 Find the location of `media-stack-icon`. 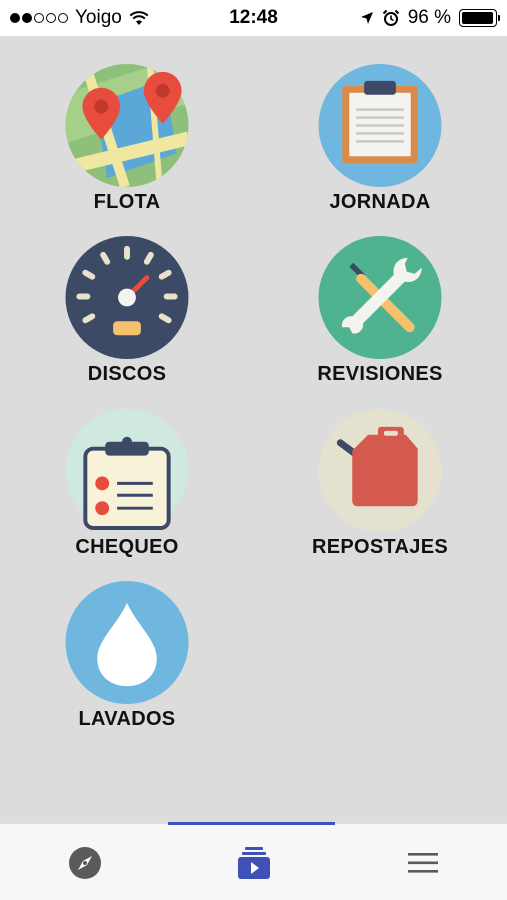

media-stack-icon is located at coordinates (253, 862).